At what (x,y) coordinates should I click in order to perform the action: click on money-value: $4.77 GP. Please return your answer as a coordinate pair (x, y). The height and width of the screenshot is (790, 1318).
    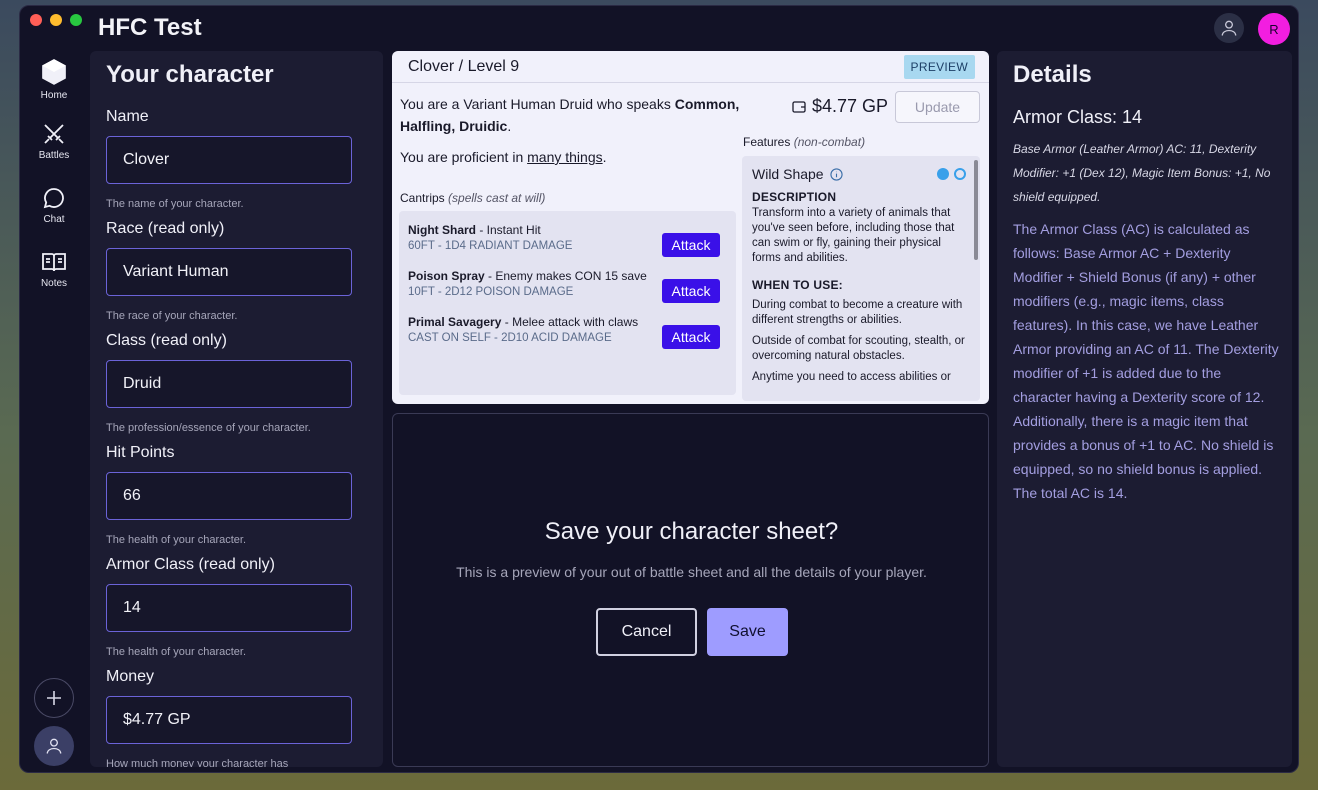
    Looking at the image, I should click on (850, 106).